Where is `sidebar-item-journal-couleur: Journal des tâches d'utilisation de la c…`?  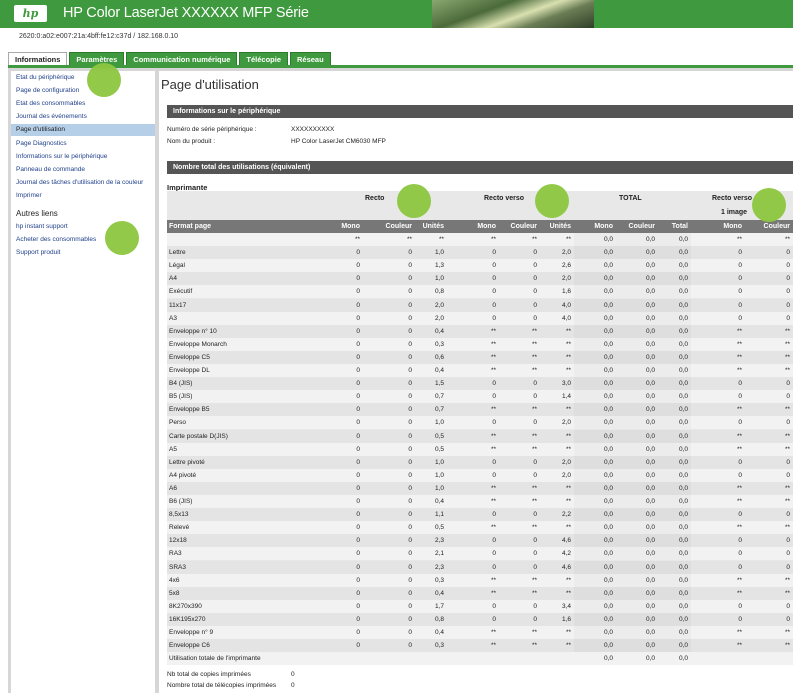 sidebar-item-journal-couleur: Journal des tâches d'utilisation de la c… is located at coordinates (83, 183).